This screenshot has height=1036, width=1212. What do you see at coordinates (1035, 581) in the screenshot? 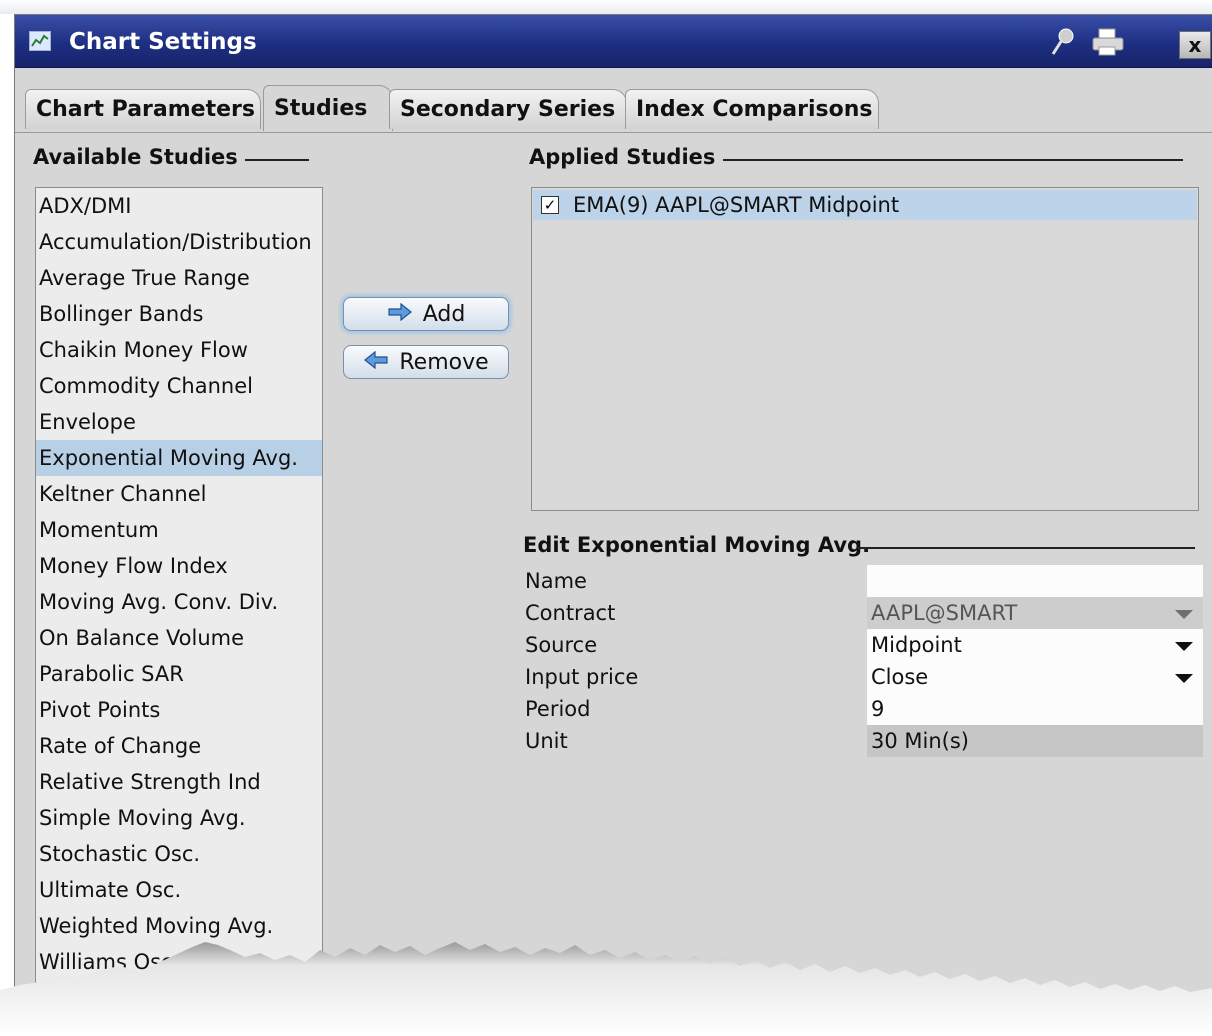
I see `name-field` at bounding box center [1035, 581].